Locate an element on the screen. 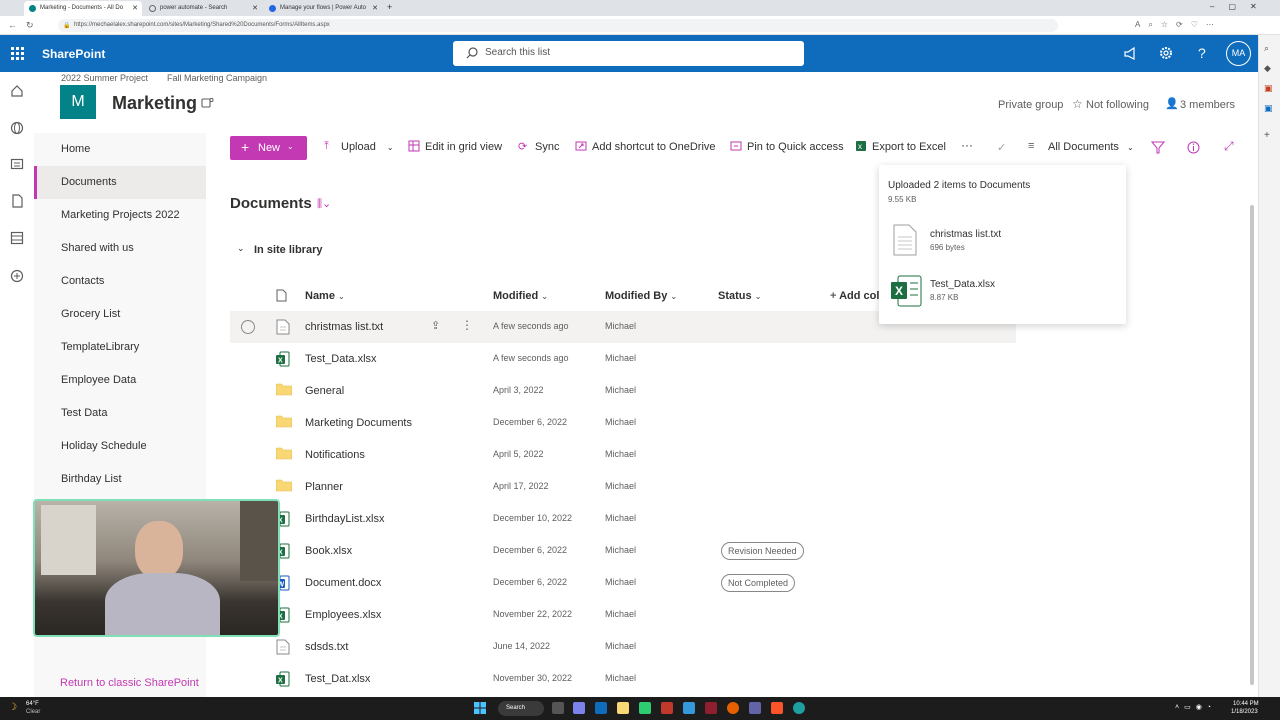 The width and height of the screenshot is (1280, 720). file-name-link: sdsds.txt is located at coordinates (326, 647).